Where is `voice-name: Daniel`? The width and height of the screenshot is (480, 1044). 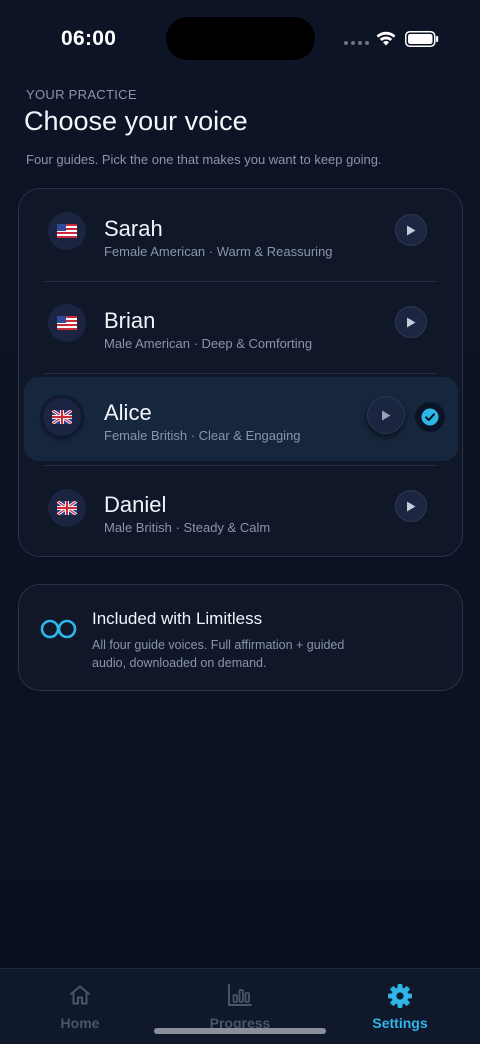 voice-name: Daniel is located at coordinates (135, 504).